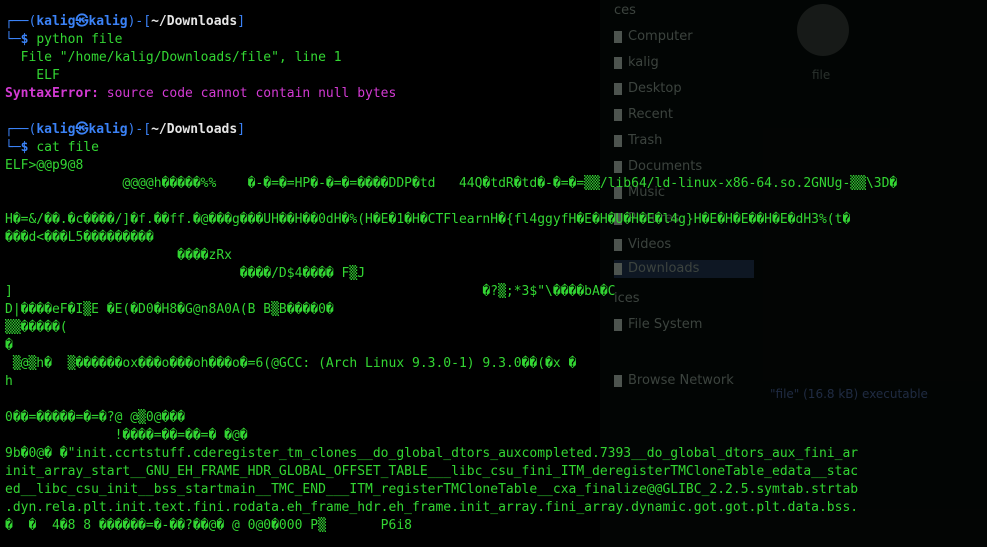  I want to click on error-type: SyntaxError:, so click(52, 93).